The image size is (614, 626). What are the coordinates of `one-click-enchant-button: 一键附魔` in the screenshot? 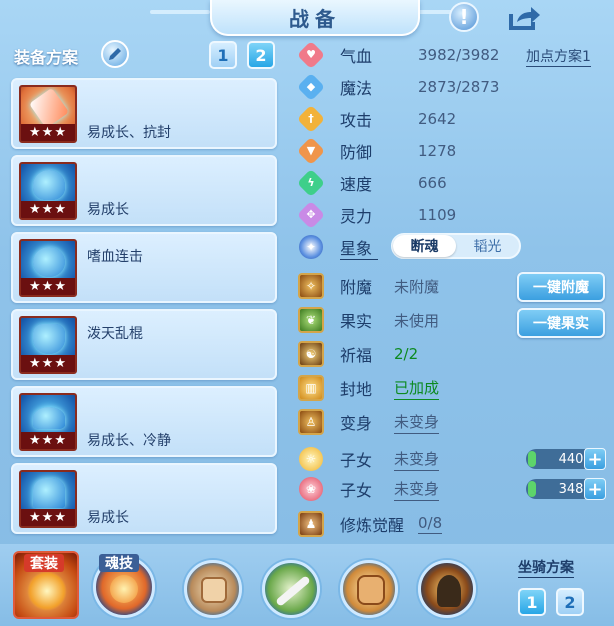 It's located at (561, 287).